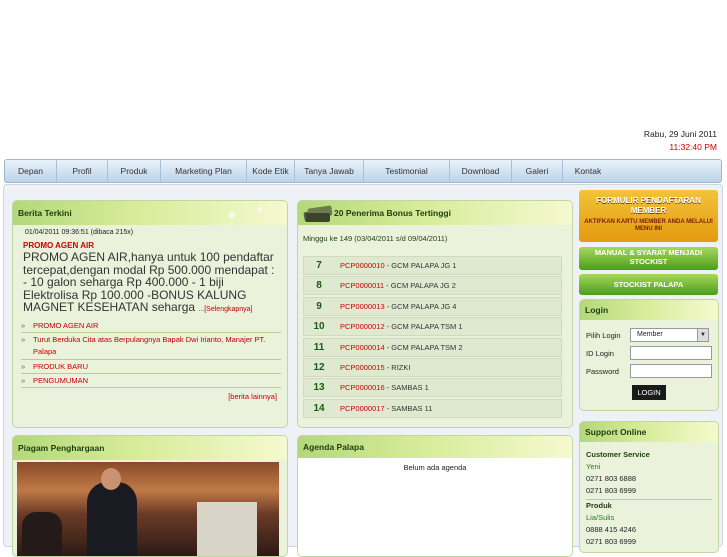 The height and width of the screenshot is (557, 727). What do you see at coordinates (362, 408) in the screenshot?
I see `member-code: PCP0000017` at bounding box center [362, 408].